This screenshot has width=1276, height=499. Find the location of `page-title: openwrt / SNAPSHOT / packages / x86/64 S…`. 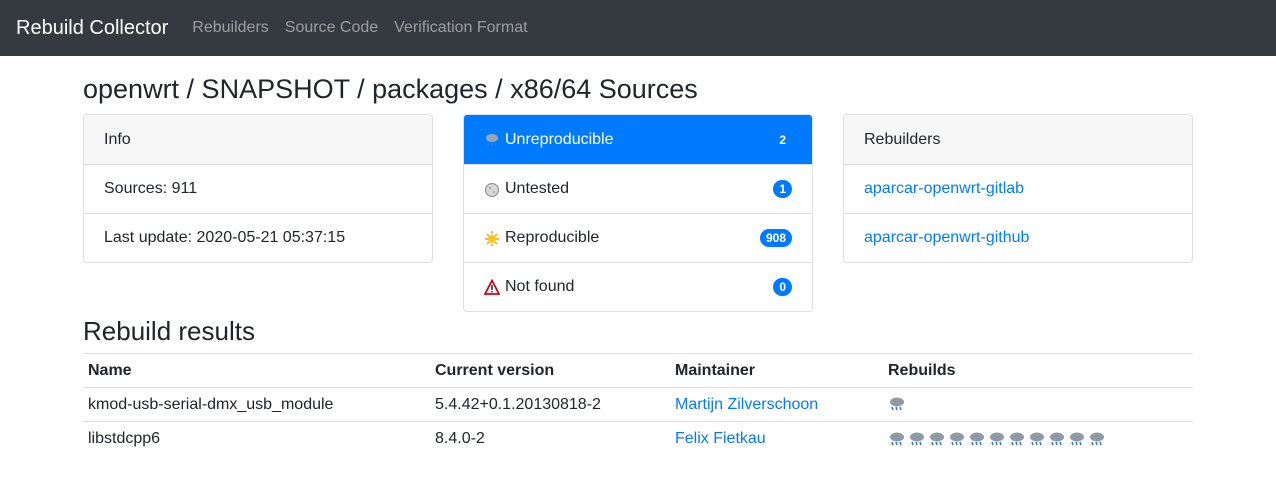

page-title: openwrt / SNAPSHOT / packages / x86/64 S… is located at coordinates (390, 89).